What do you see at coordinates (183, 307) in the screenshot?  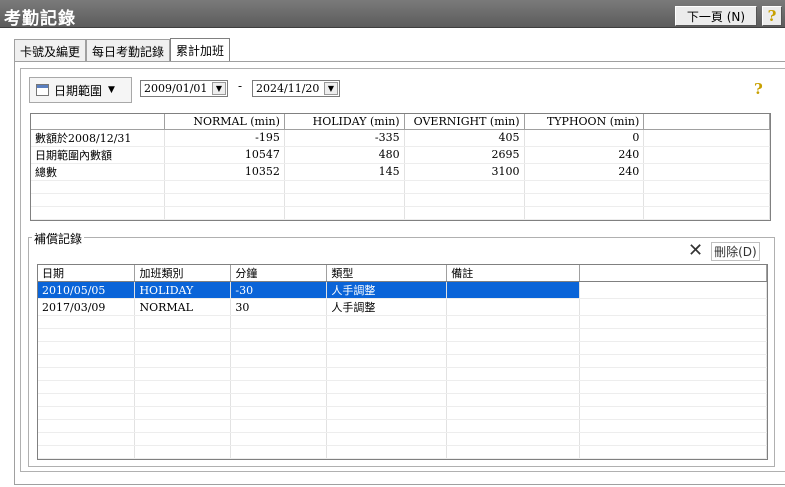 I see `category-cell: NORMAL` at bounding box center [183, 307].